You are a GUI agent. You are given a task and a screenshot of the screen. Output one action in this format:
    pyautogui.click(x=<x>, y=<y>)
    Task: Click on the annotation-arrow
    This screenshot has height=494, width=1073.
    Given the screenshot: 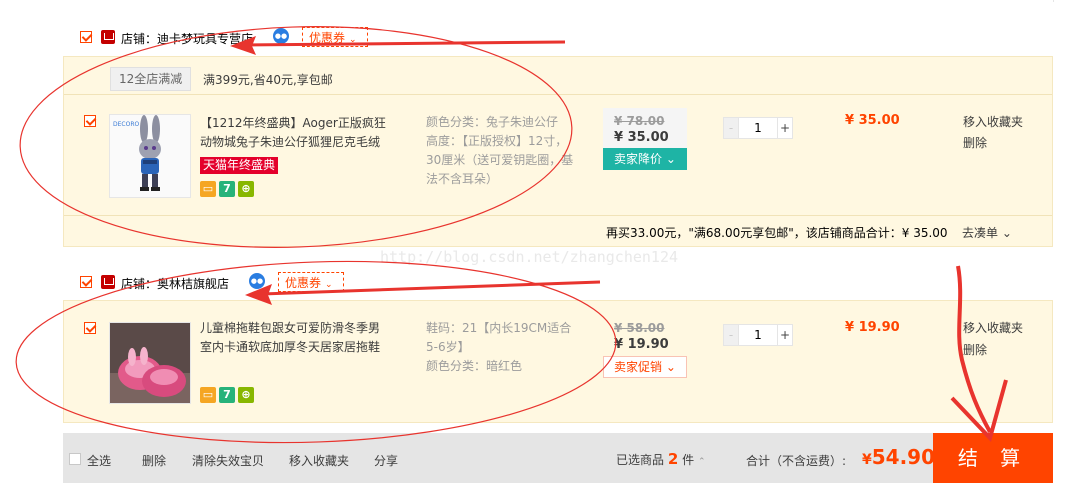 What is the action you would take?
    pyautogui.click(x=405, y=43)
    